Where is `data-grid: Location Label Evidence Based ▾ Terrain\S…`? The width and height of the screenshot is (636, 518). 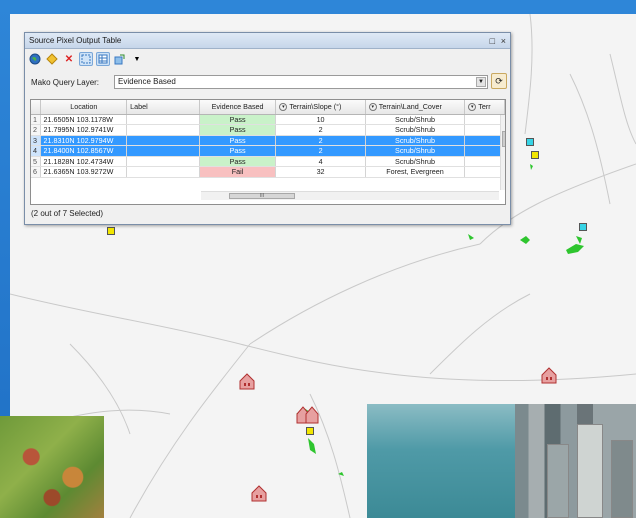 data-grid: Location Label Evidence Based ▾ Terrain\S… is located at coordinates (268, 139).